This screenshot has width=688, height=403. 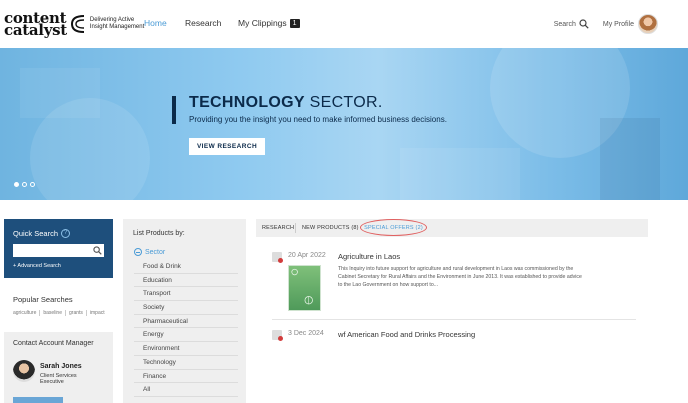 I want to click on sector-item-food-drink: Food & Drink, so click(x=186, y=267).